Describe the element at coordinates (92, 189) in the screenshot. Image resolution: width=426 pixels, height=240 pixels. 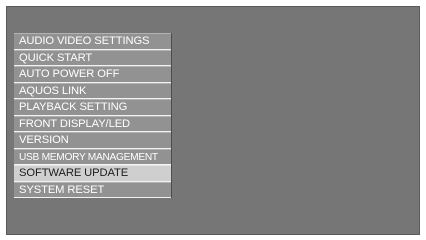
I see `menu-item-system-reset: SYSTEM RESET` at that location.